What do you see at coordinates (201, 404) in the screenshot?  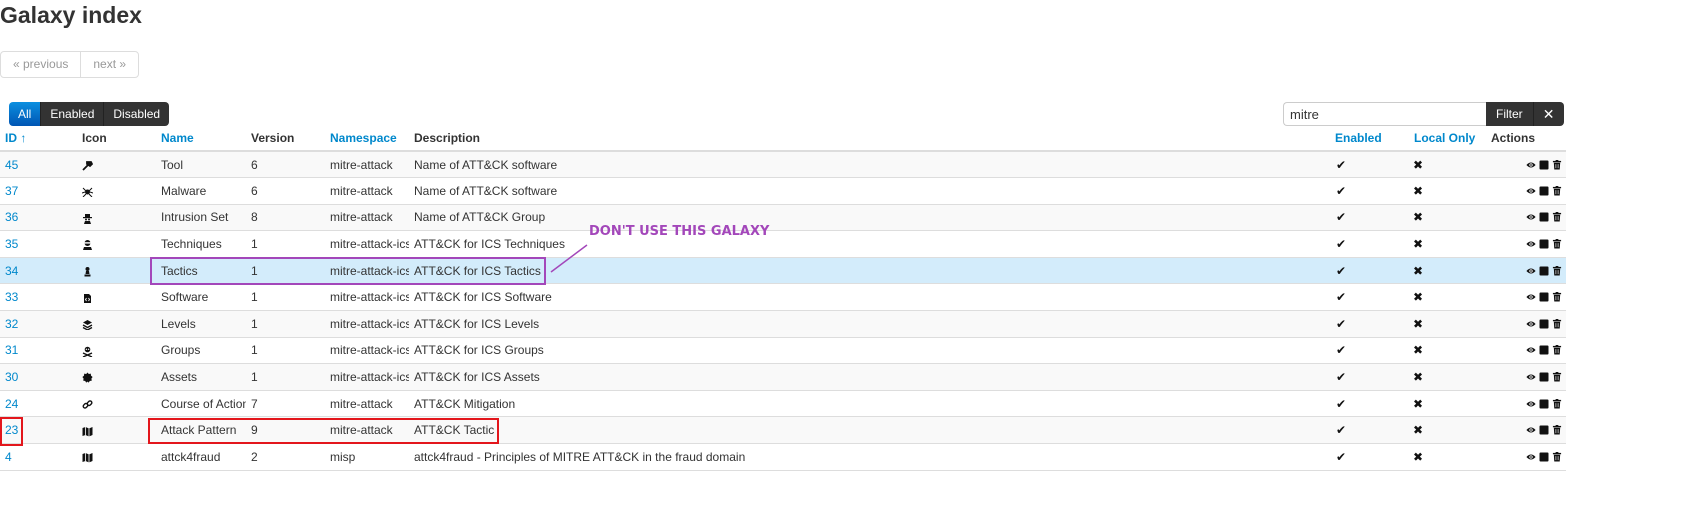 I see `galaxy-name: Course of Action` at bounding box center [201, 404].